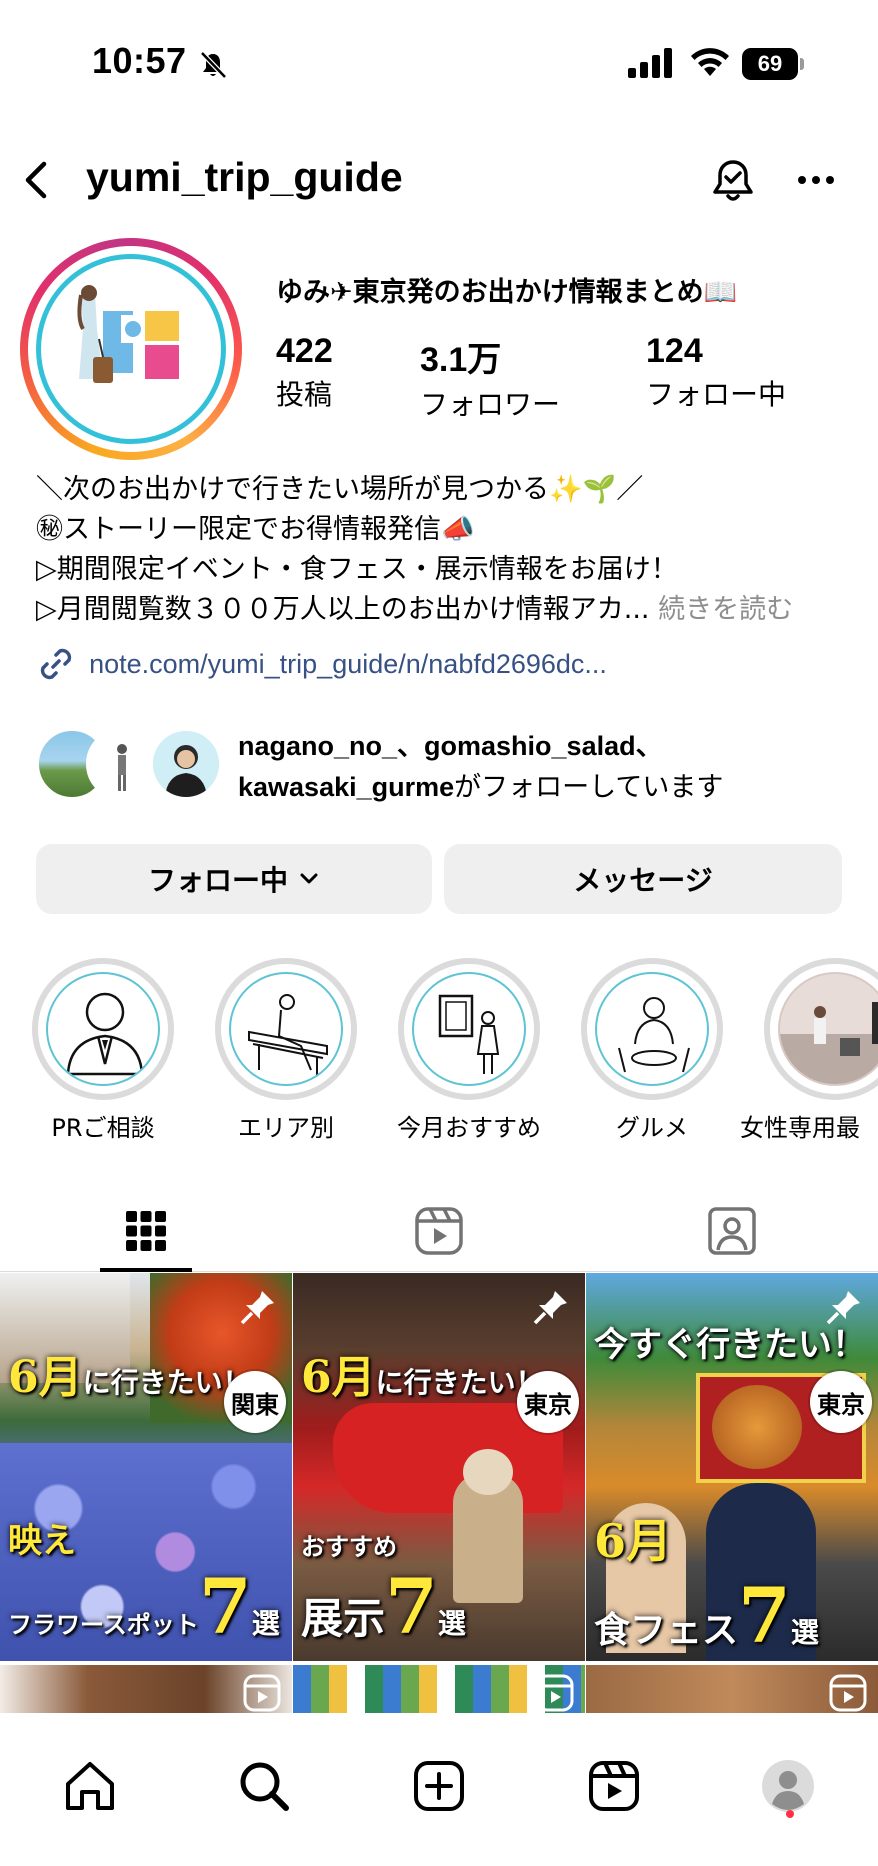 The width and height of the screenshot is (878, 1866). Describe the element at coordinates (304, 372) in the screenshot. I see `posts-count-stat: 422 投稿` at that location.